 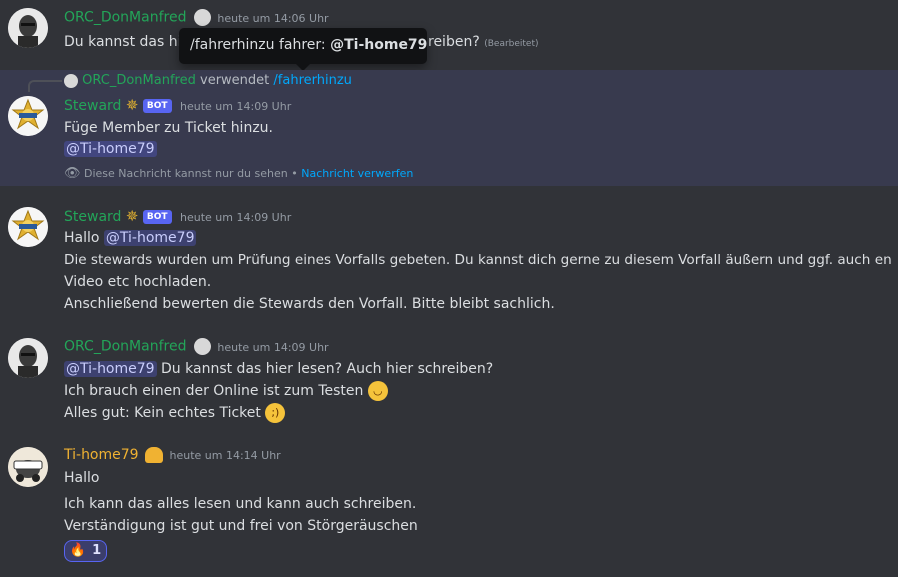 What do you see at coordinates (123, 42) in the screenshot?
I see `message-text-start: Du kannst das hi` at bounding box center [123, 42].